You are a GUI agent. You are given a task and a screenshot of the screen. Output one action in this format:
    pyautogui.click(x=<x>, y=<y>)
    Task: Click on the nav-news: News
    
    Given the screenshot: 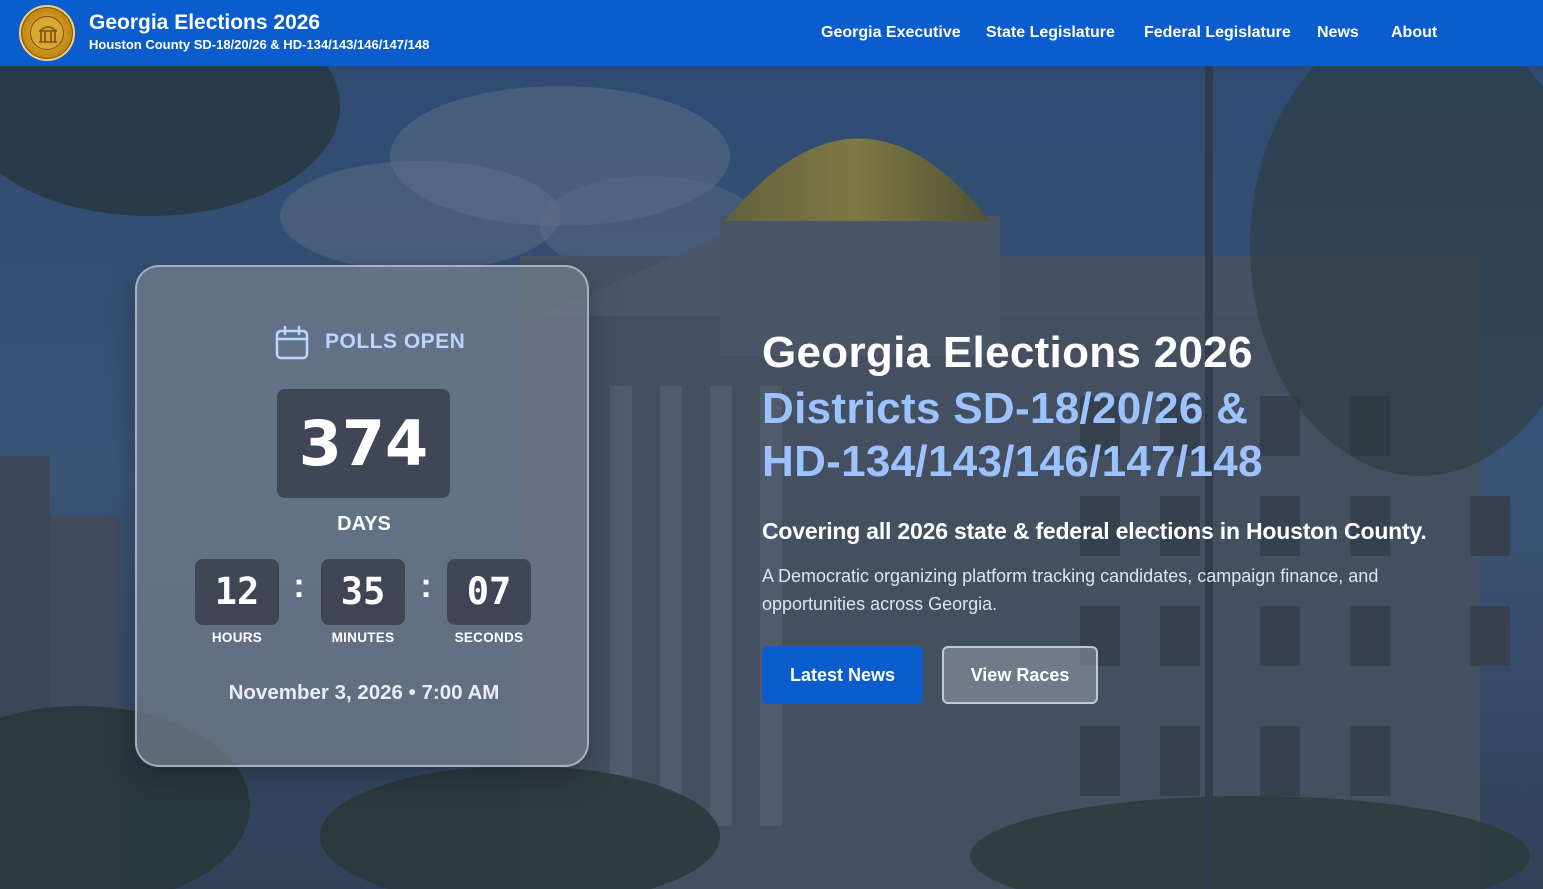 What is the action you would take?
    pyautogui.click(x=1338, y=33)
    